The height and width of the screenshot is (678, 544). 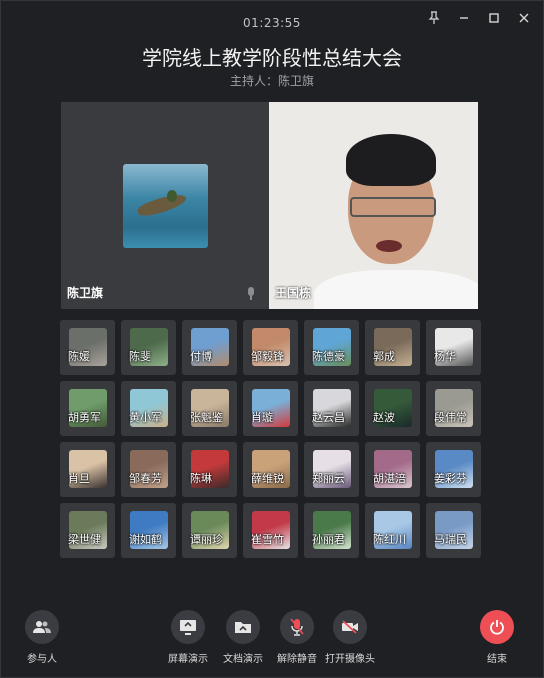 What do you see at coordinates (148, 530) in the screenshot?
I see `participant-tile: 谢如鹤` at bounding box center [148, 530].